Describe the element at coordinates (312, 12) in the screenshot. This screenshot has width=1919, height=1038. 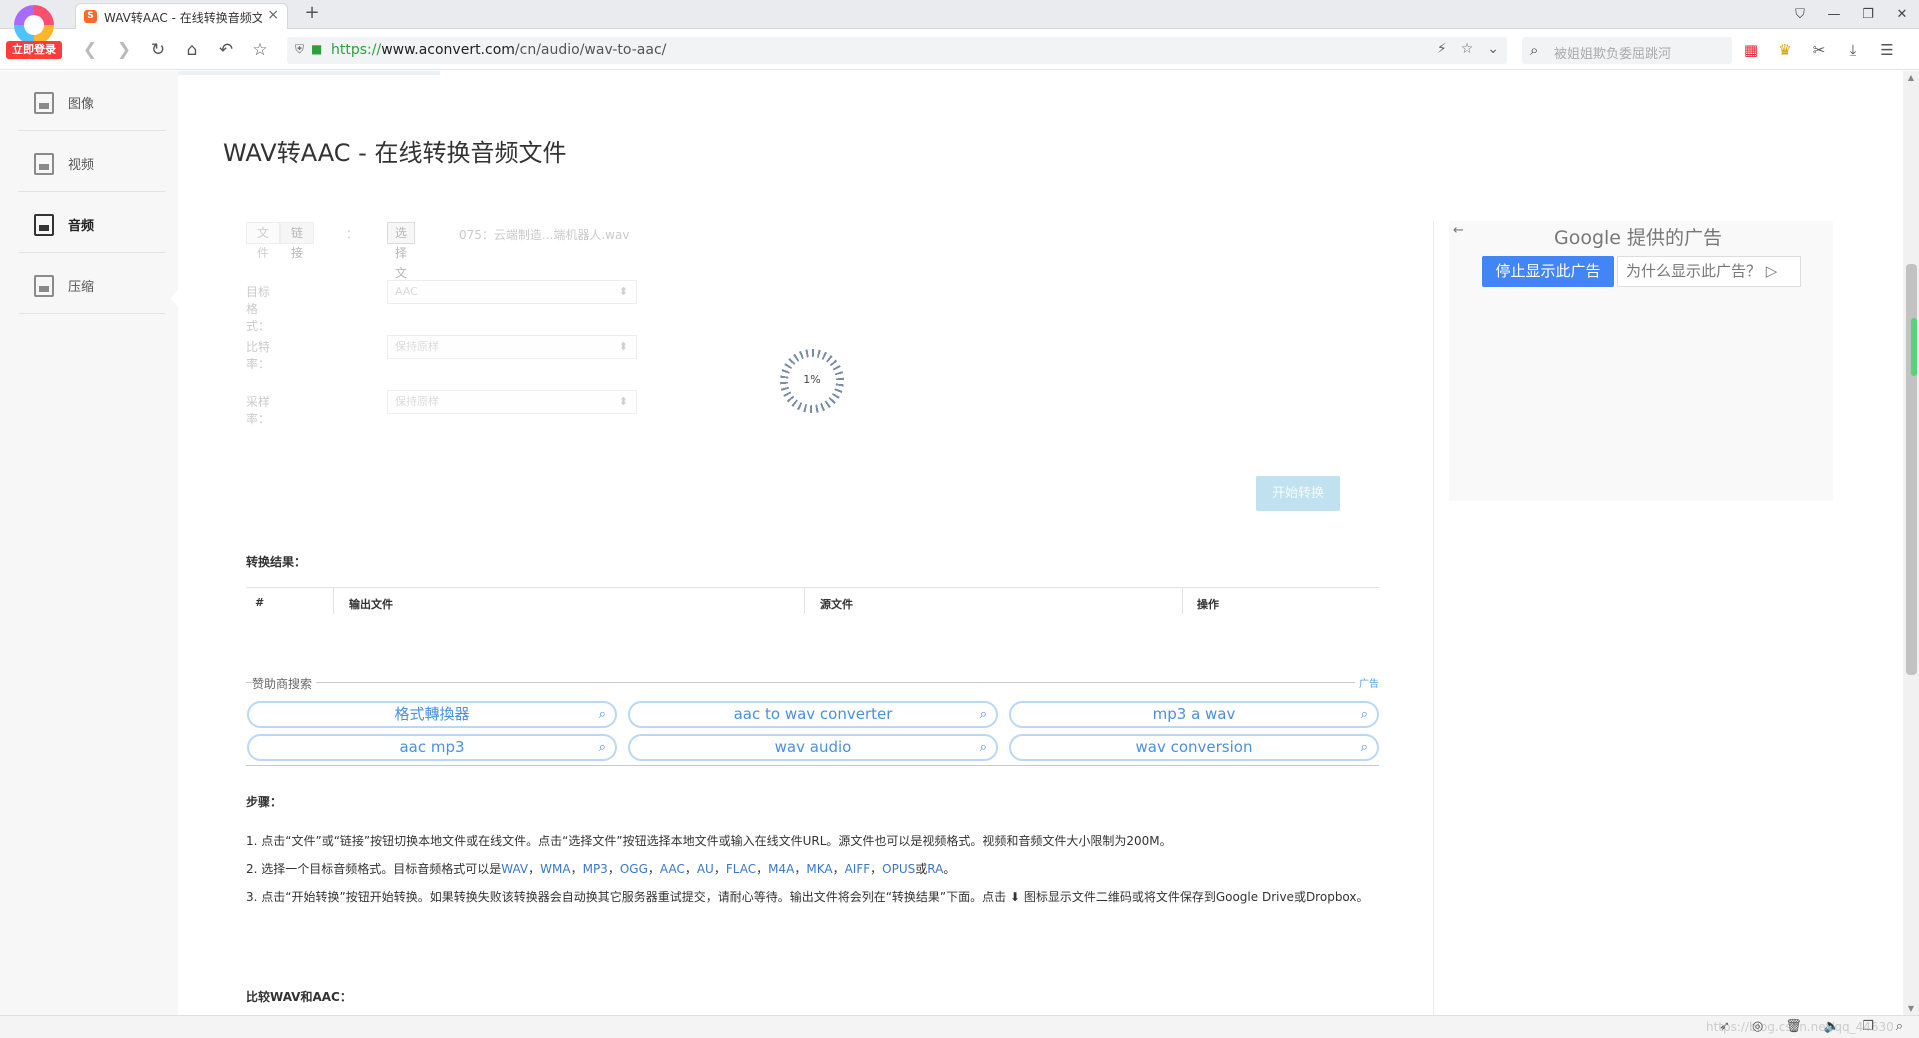
I see `new-tab-button: +` at that location.